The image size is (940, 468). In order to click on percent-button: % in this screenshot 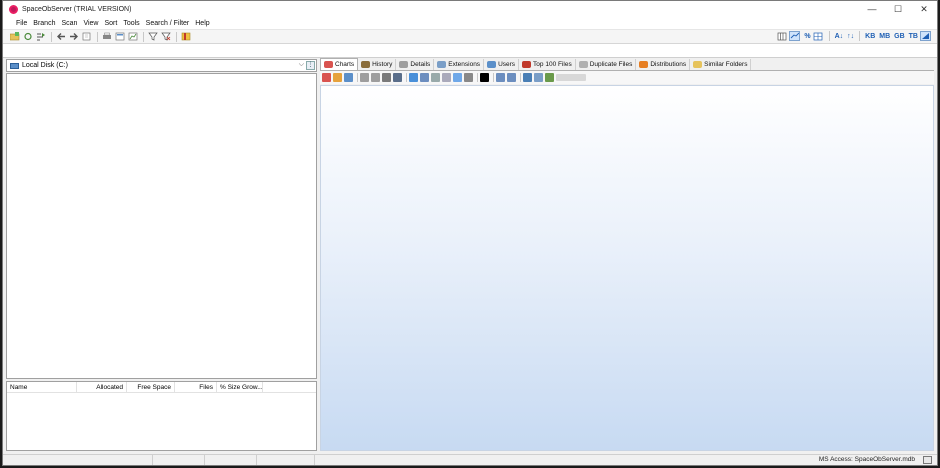, I will do `click(807, 36)`.